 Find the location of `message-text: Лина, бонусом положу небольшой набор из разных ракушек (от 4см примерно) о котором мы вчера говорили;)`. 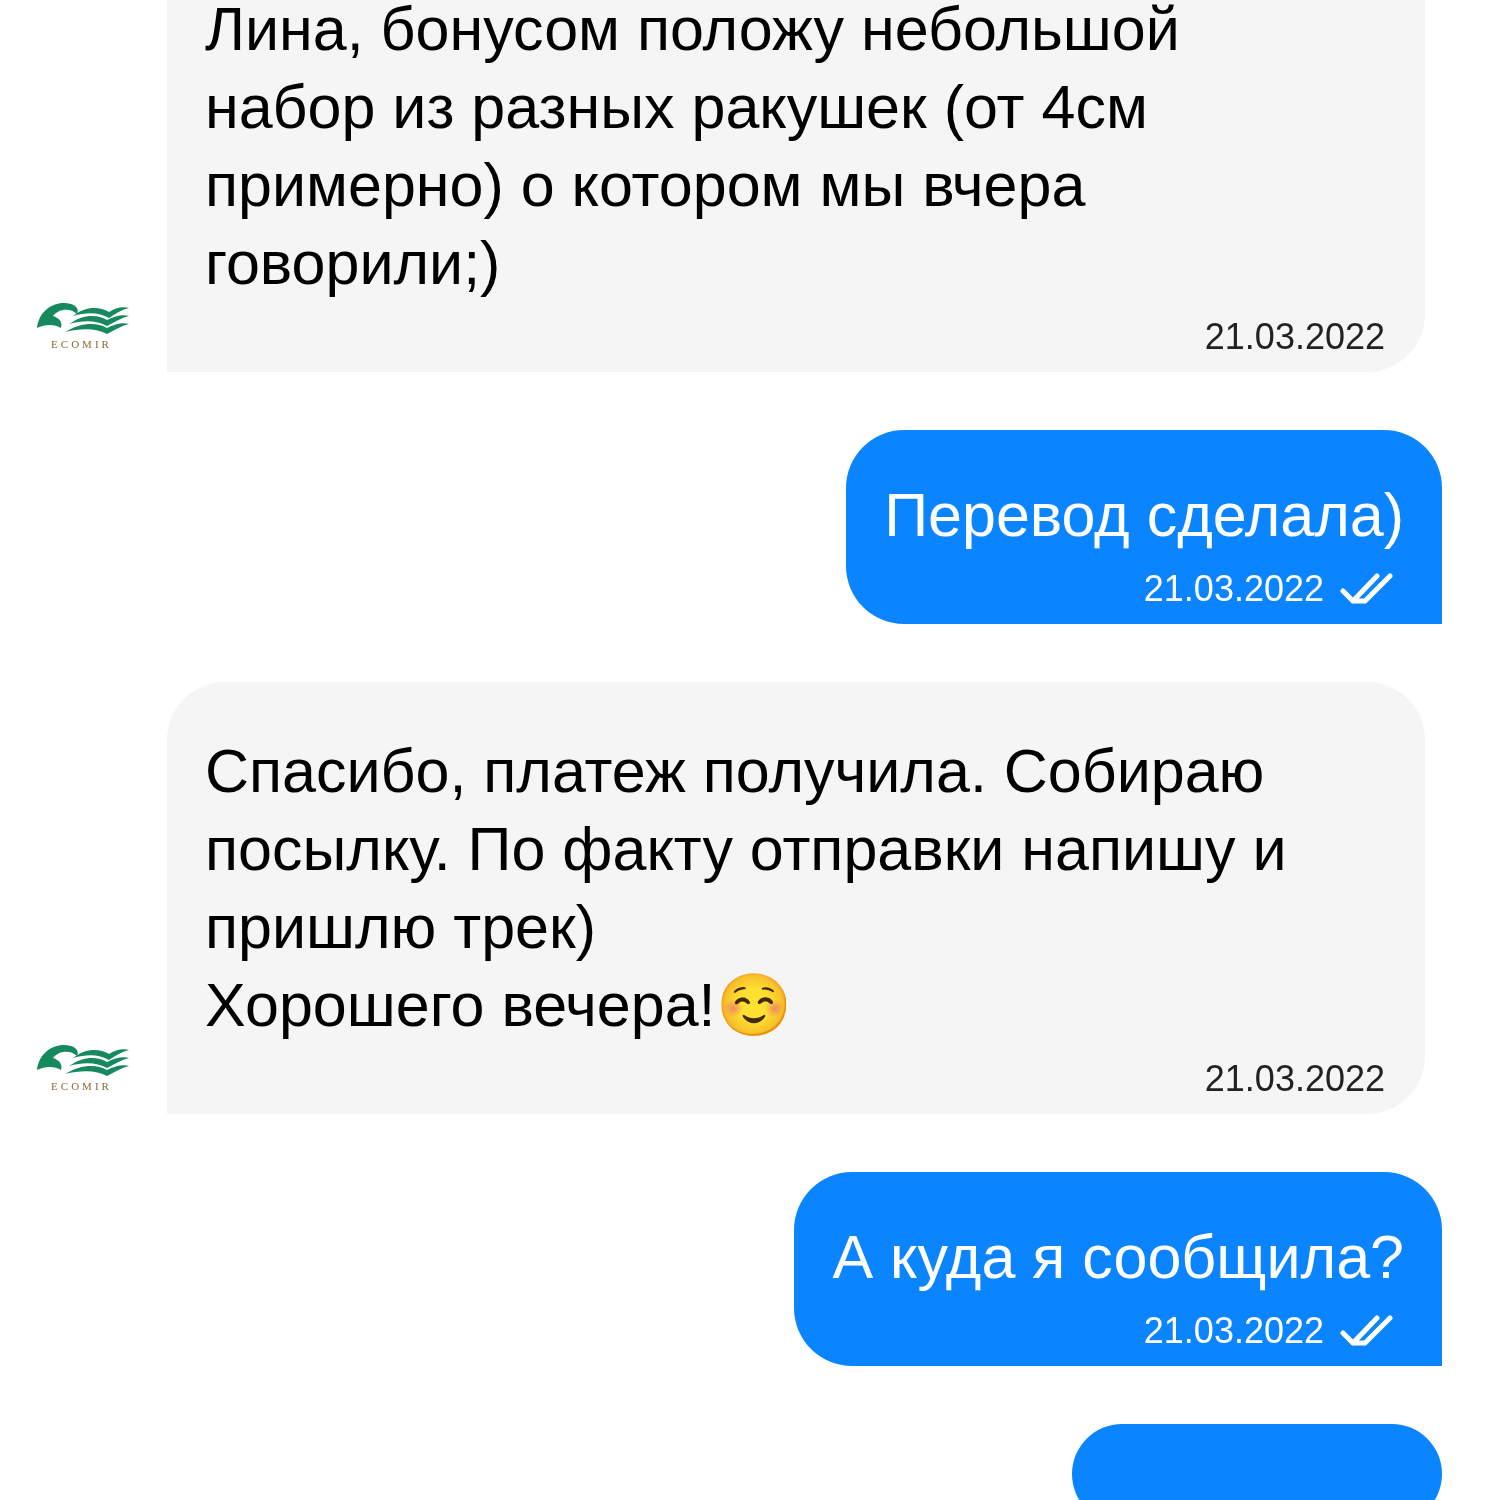

message-text: Лина, бонусом положу небольшой набор из разных ракушек (от 4см примерно) о котором мы вчера говорили;) is located at coordinates (693, 149).